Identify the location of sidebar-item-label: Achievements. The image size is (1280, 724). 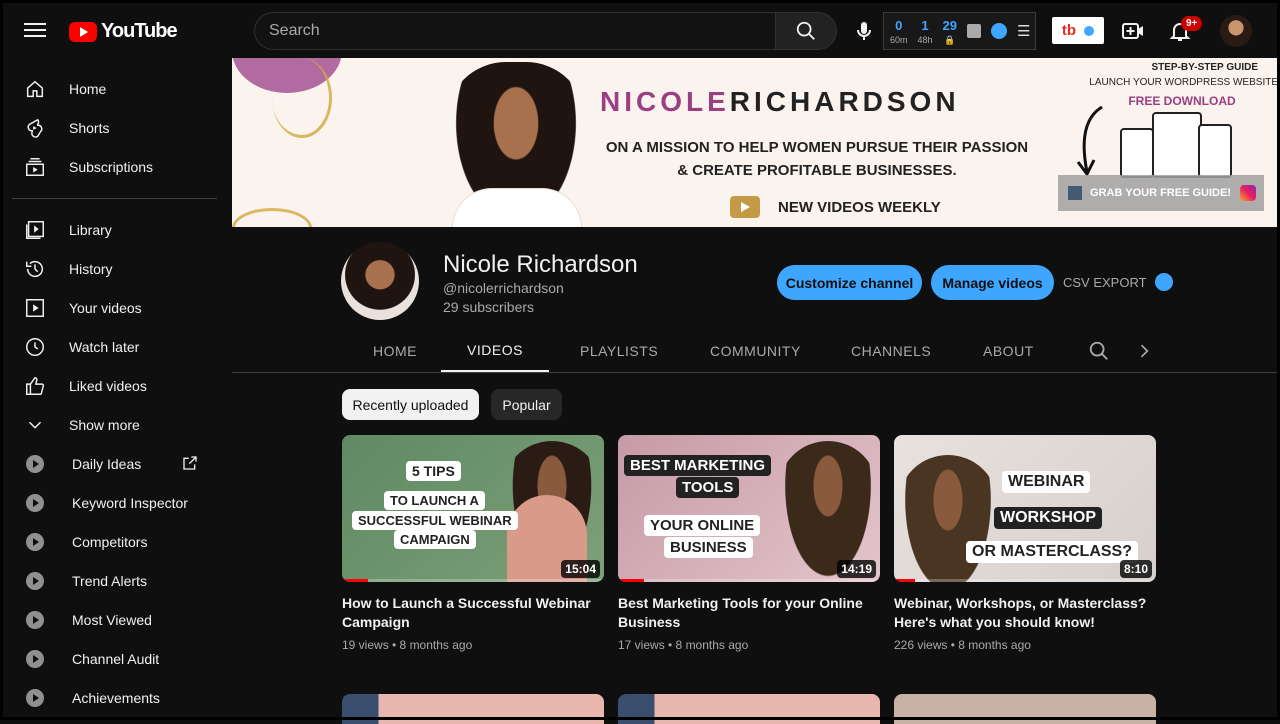
(116, 698).